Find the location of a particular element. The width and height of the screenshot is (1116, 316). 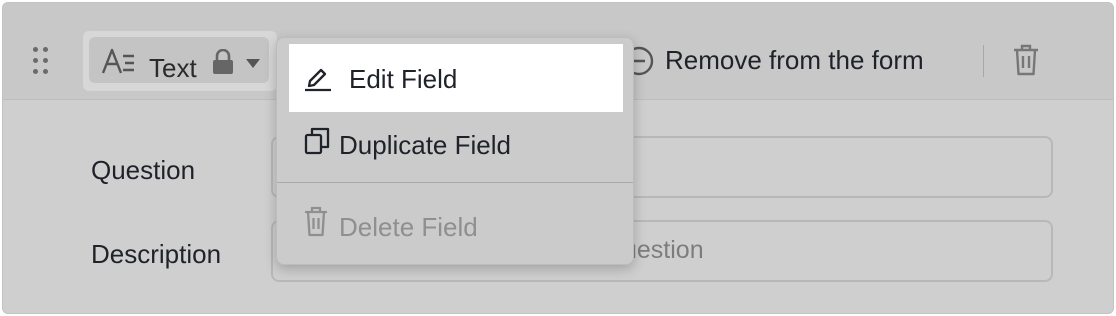

menu-item-label: Delete Field is located at coordinates (408, 227).